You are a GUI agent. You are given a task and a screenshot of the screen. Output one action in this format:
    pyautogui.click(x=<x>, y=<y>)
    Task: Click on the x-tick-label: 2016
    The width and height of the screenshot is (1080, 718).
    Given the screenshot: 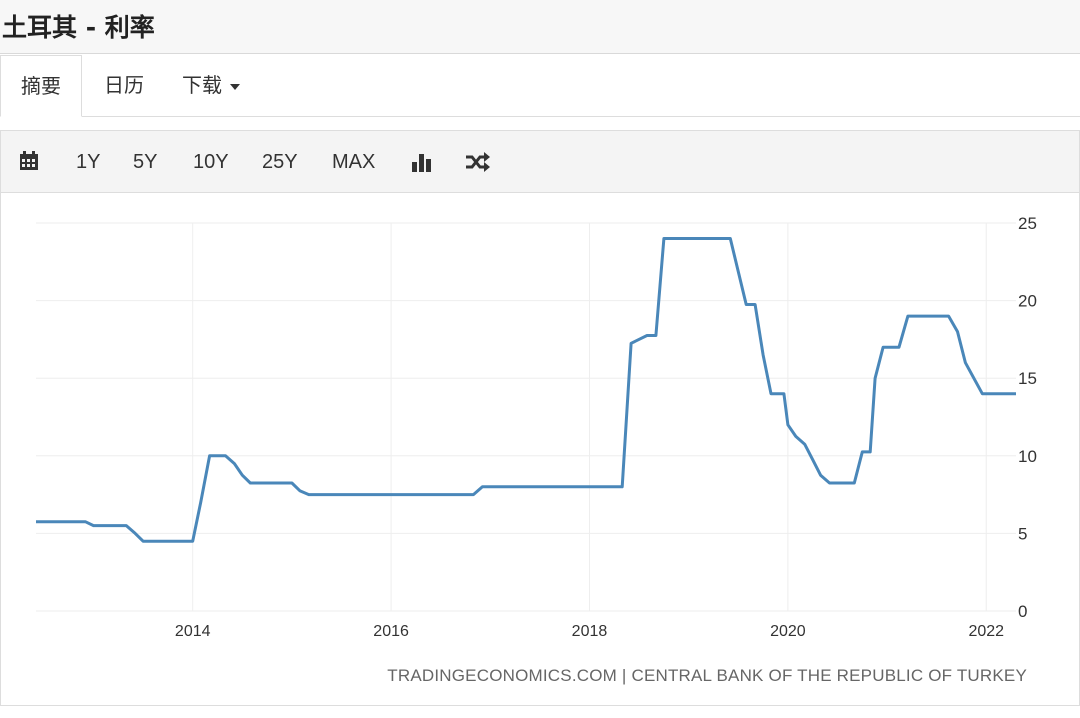 What is the action you would take?
    pyautogui.click(x=391, y=631)
    